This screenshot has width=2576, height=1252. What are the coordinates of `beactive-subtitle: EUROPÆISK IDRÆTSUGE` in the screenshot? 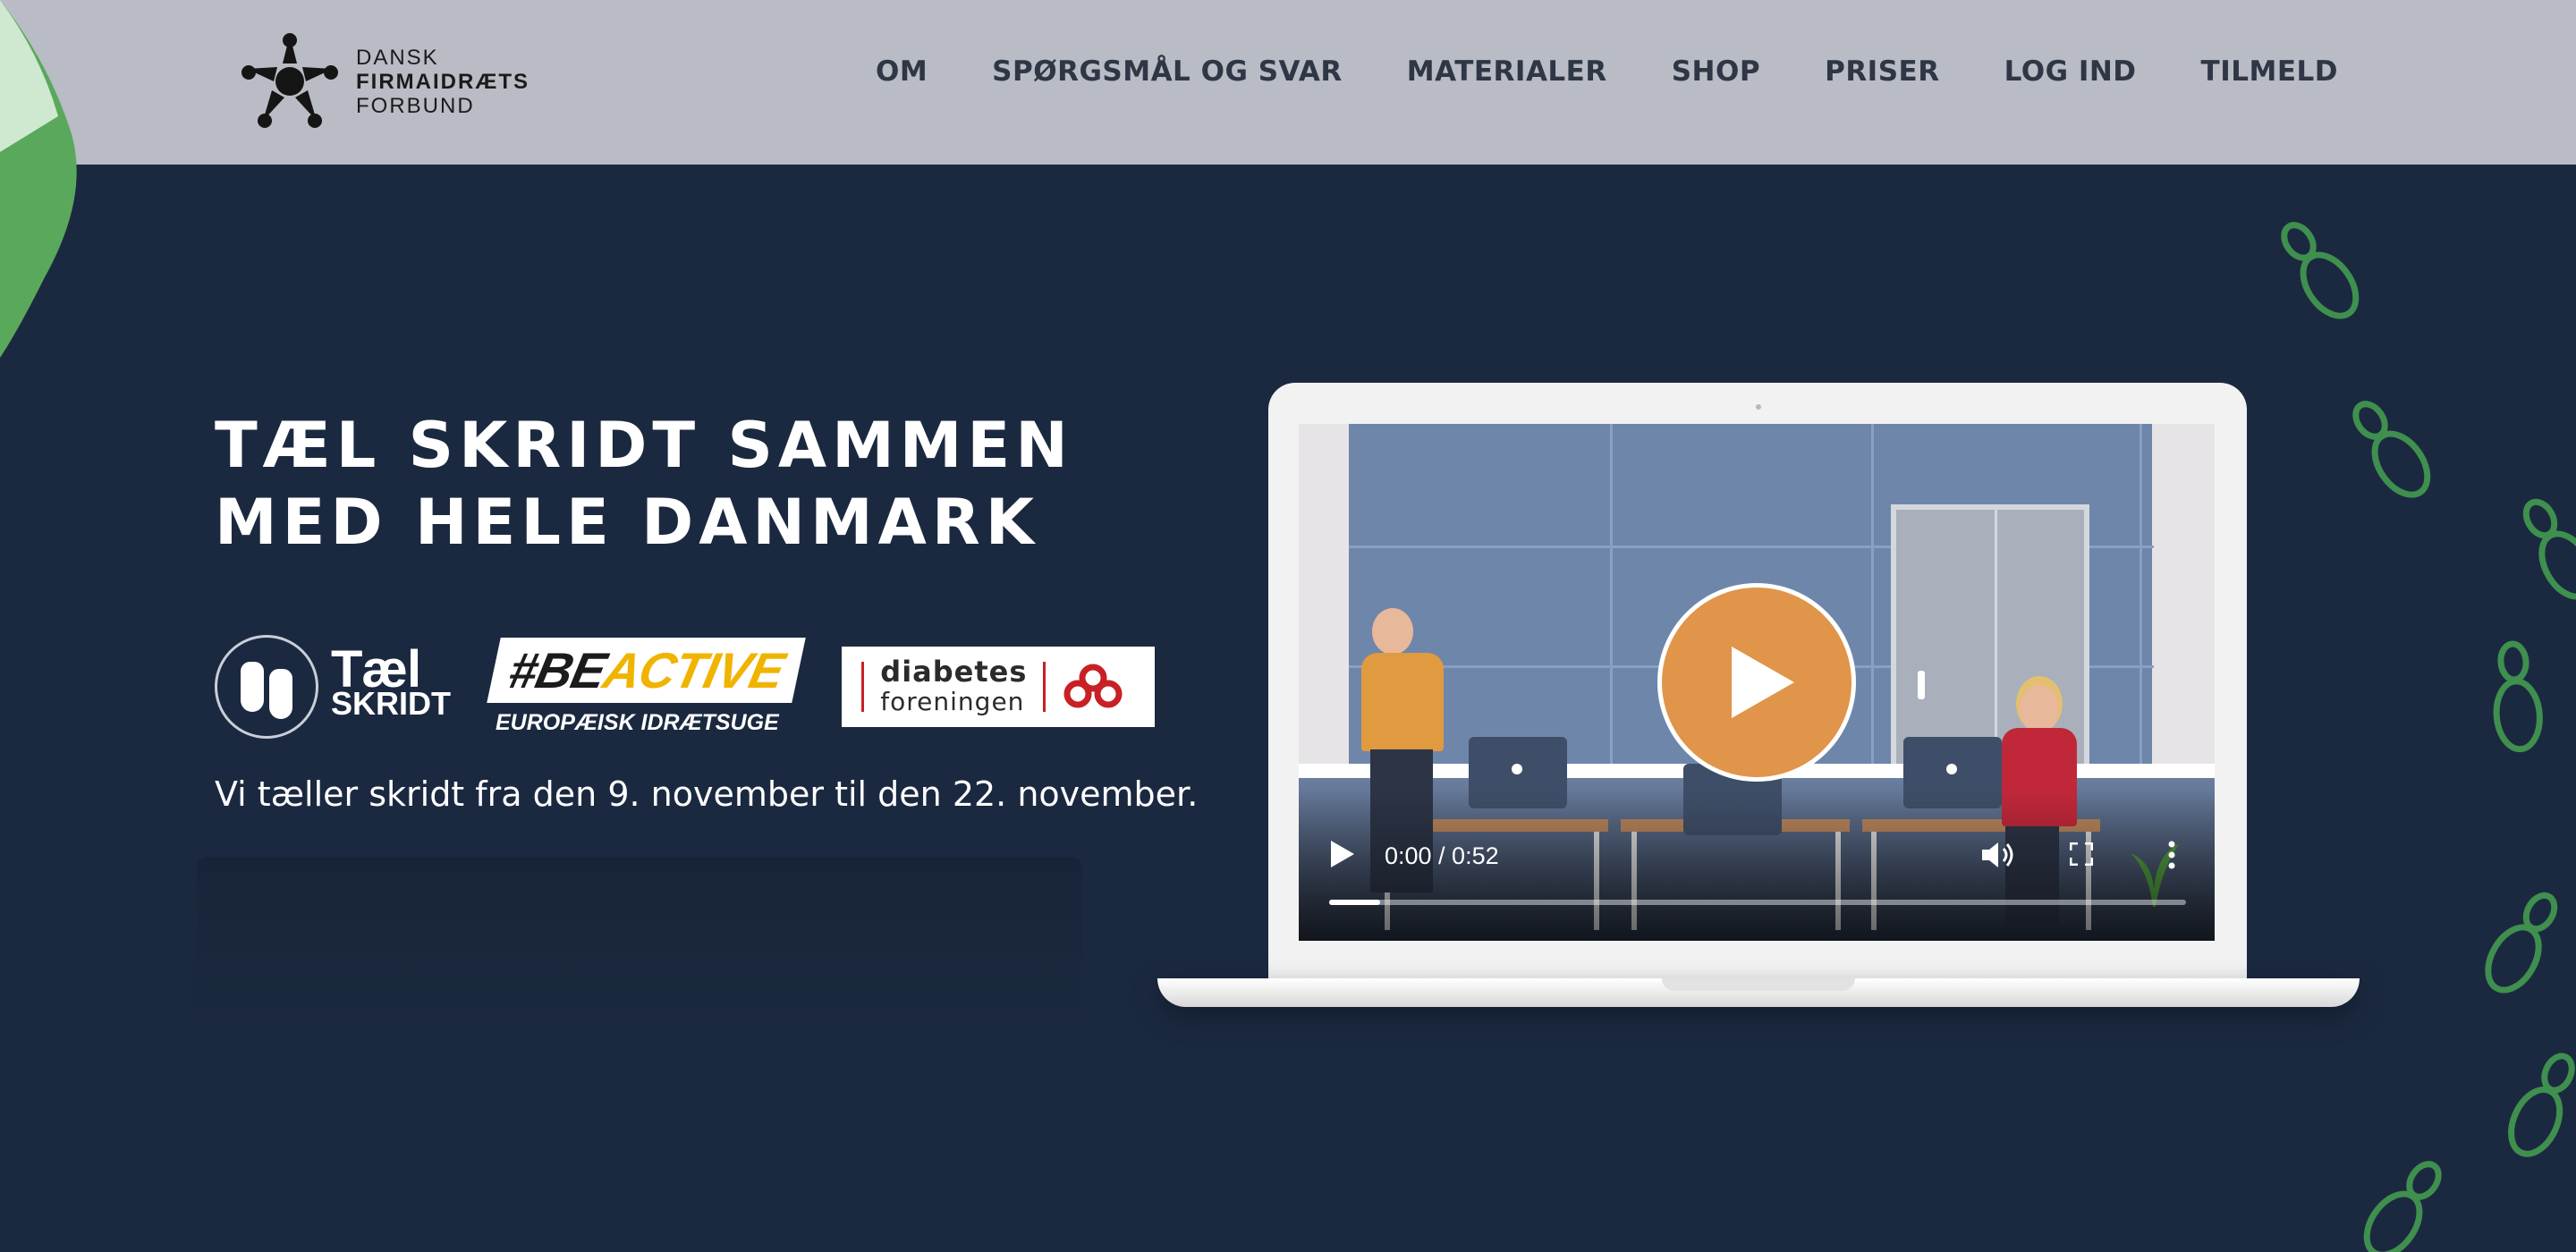 It's located at (637, 723).